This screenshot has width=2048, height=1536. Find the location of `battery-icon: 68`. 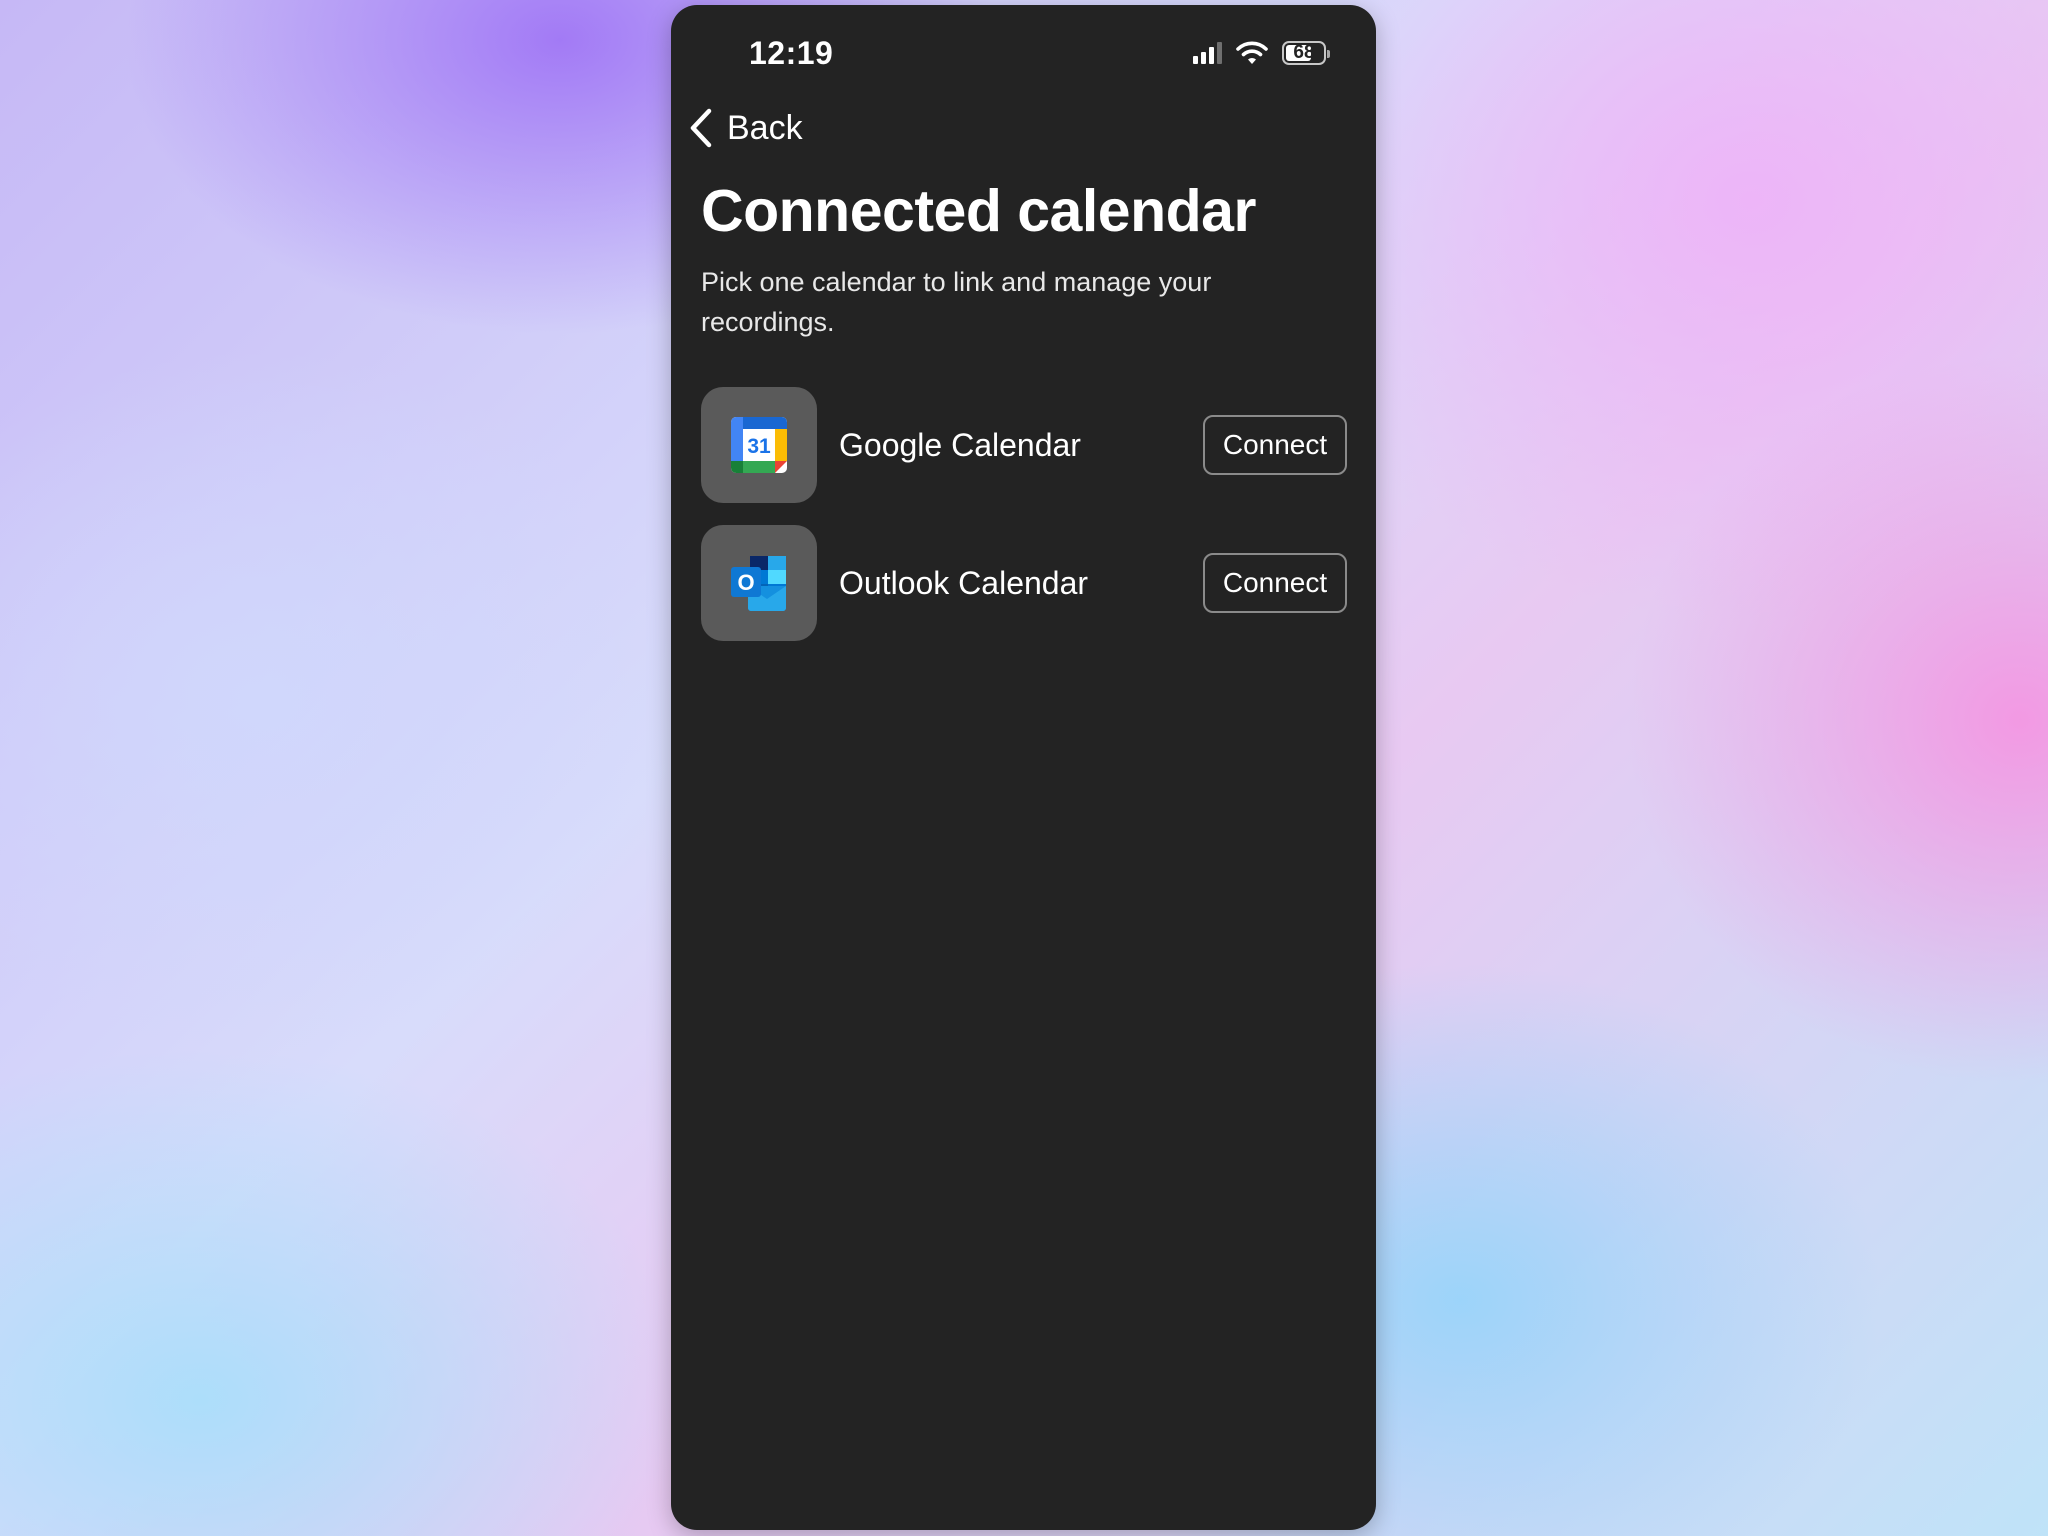

battery-icon: 68 is located at coordinates (1306, 53).